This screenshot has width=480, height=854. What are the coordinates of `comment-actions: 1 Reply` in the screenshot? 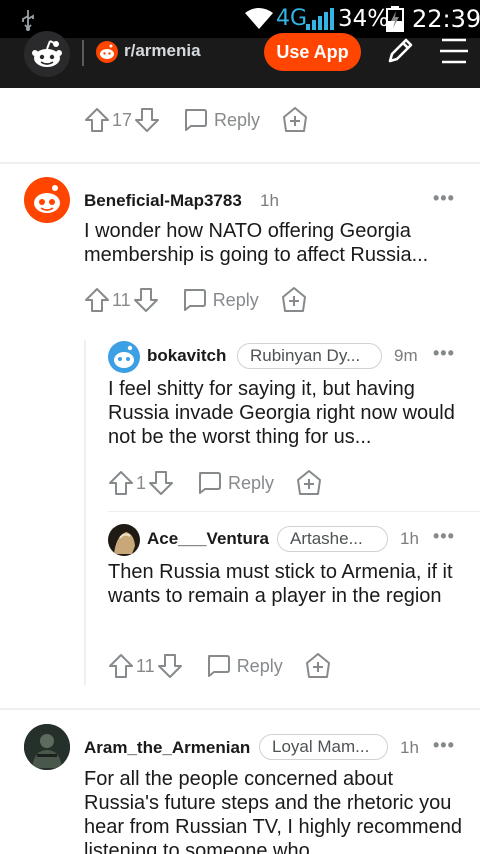 It's located at (215, 483).